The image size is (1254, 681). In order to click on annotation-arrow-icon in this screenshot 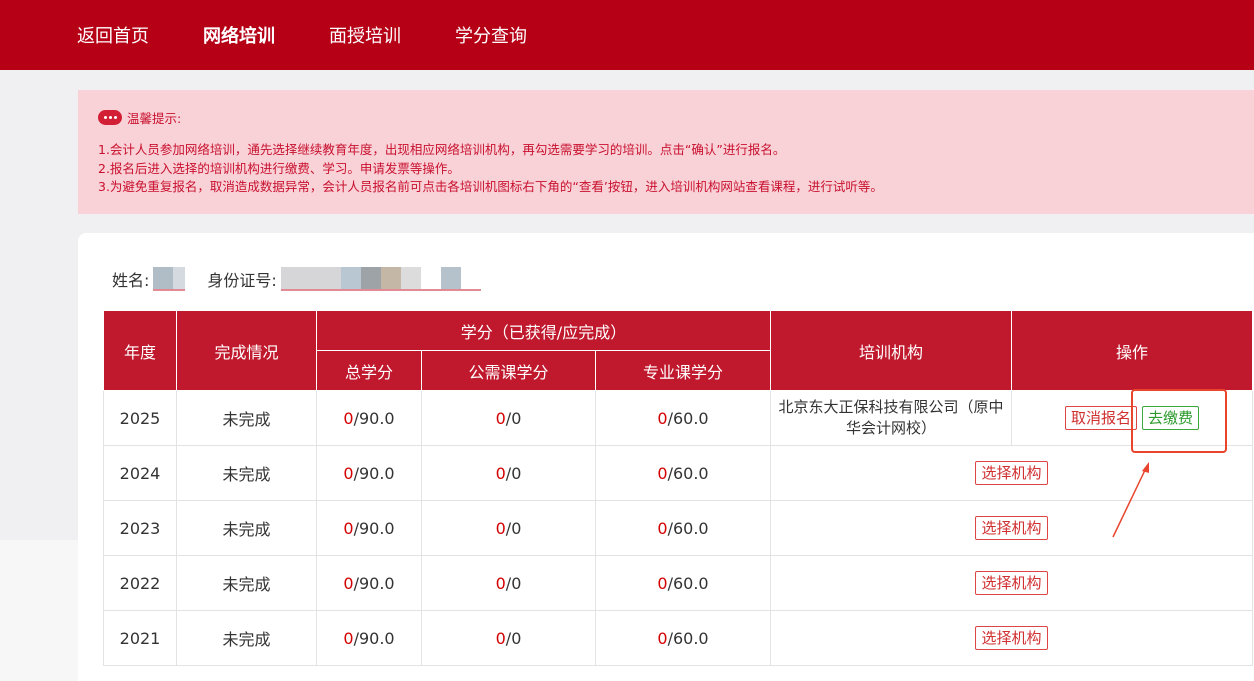, I will do `click(1130, 500)`.